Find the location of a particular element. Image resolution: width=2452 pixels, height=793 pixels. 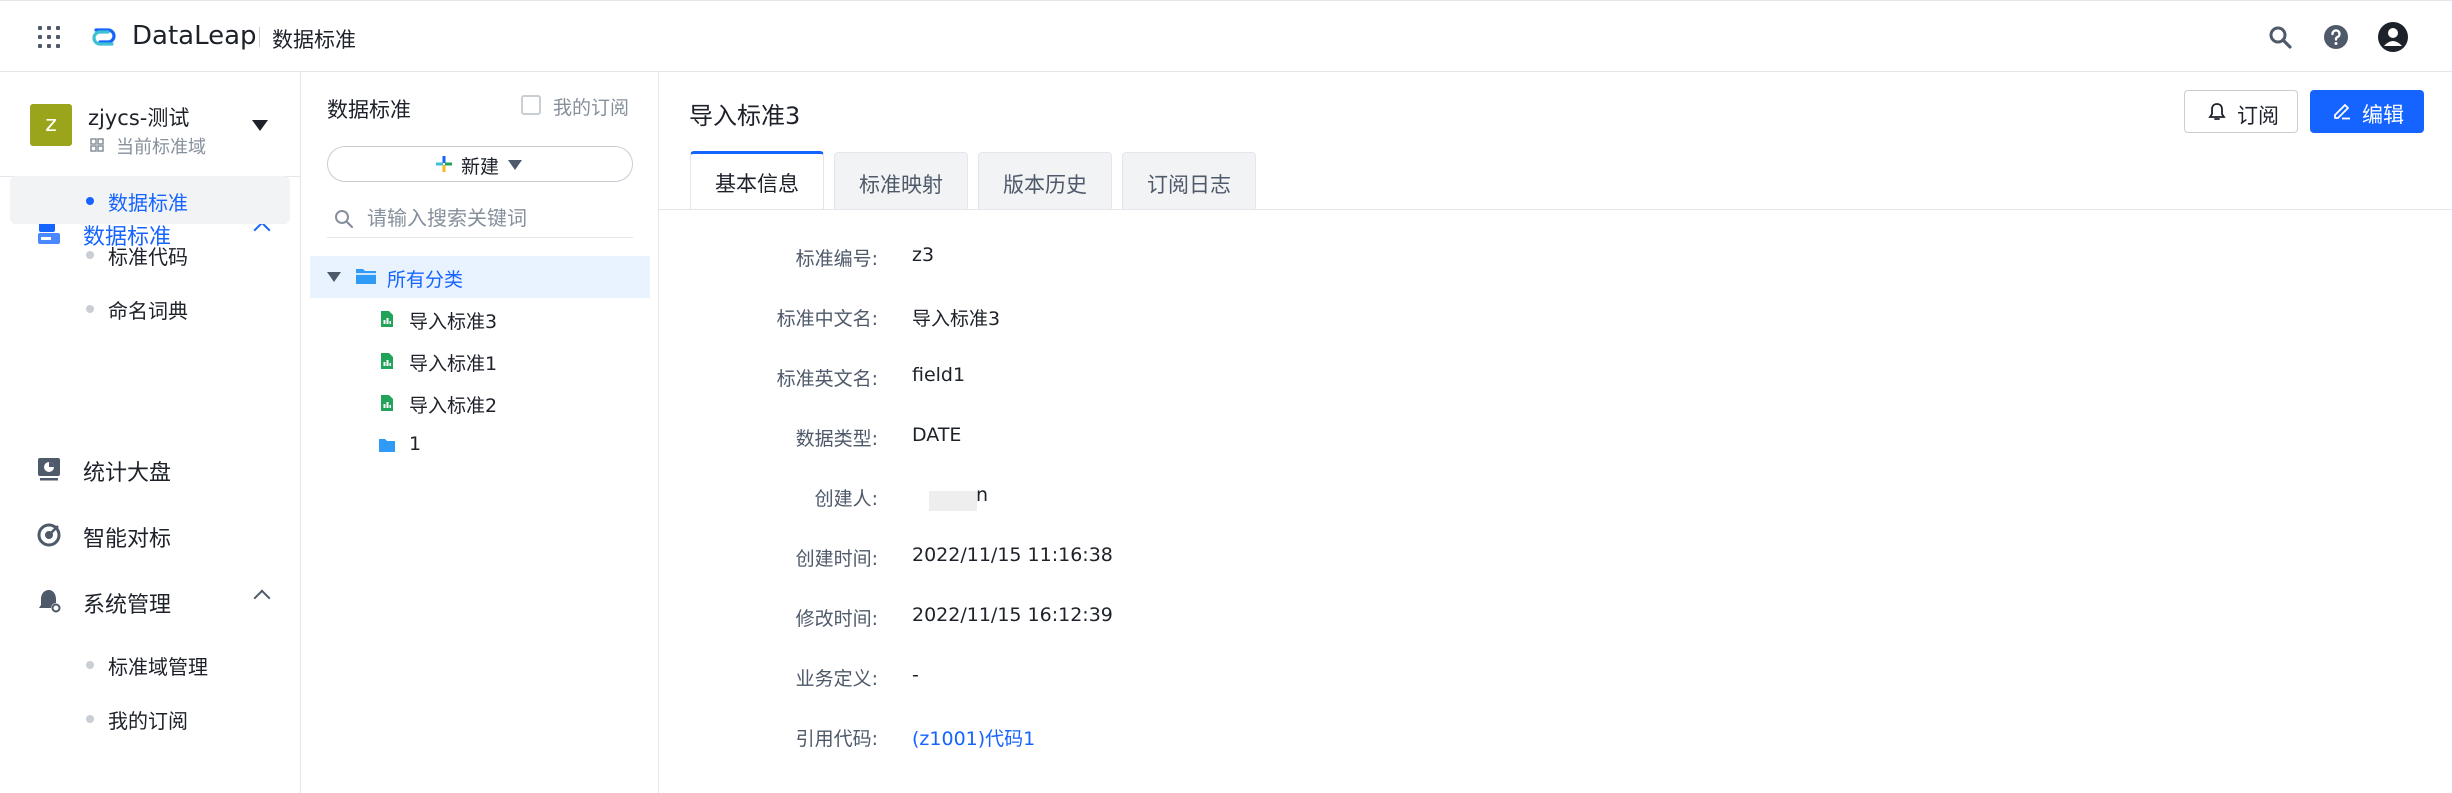

workspace-name: zjycs-测试 is located at coordinates (139, 118).